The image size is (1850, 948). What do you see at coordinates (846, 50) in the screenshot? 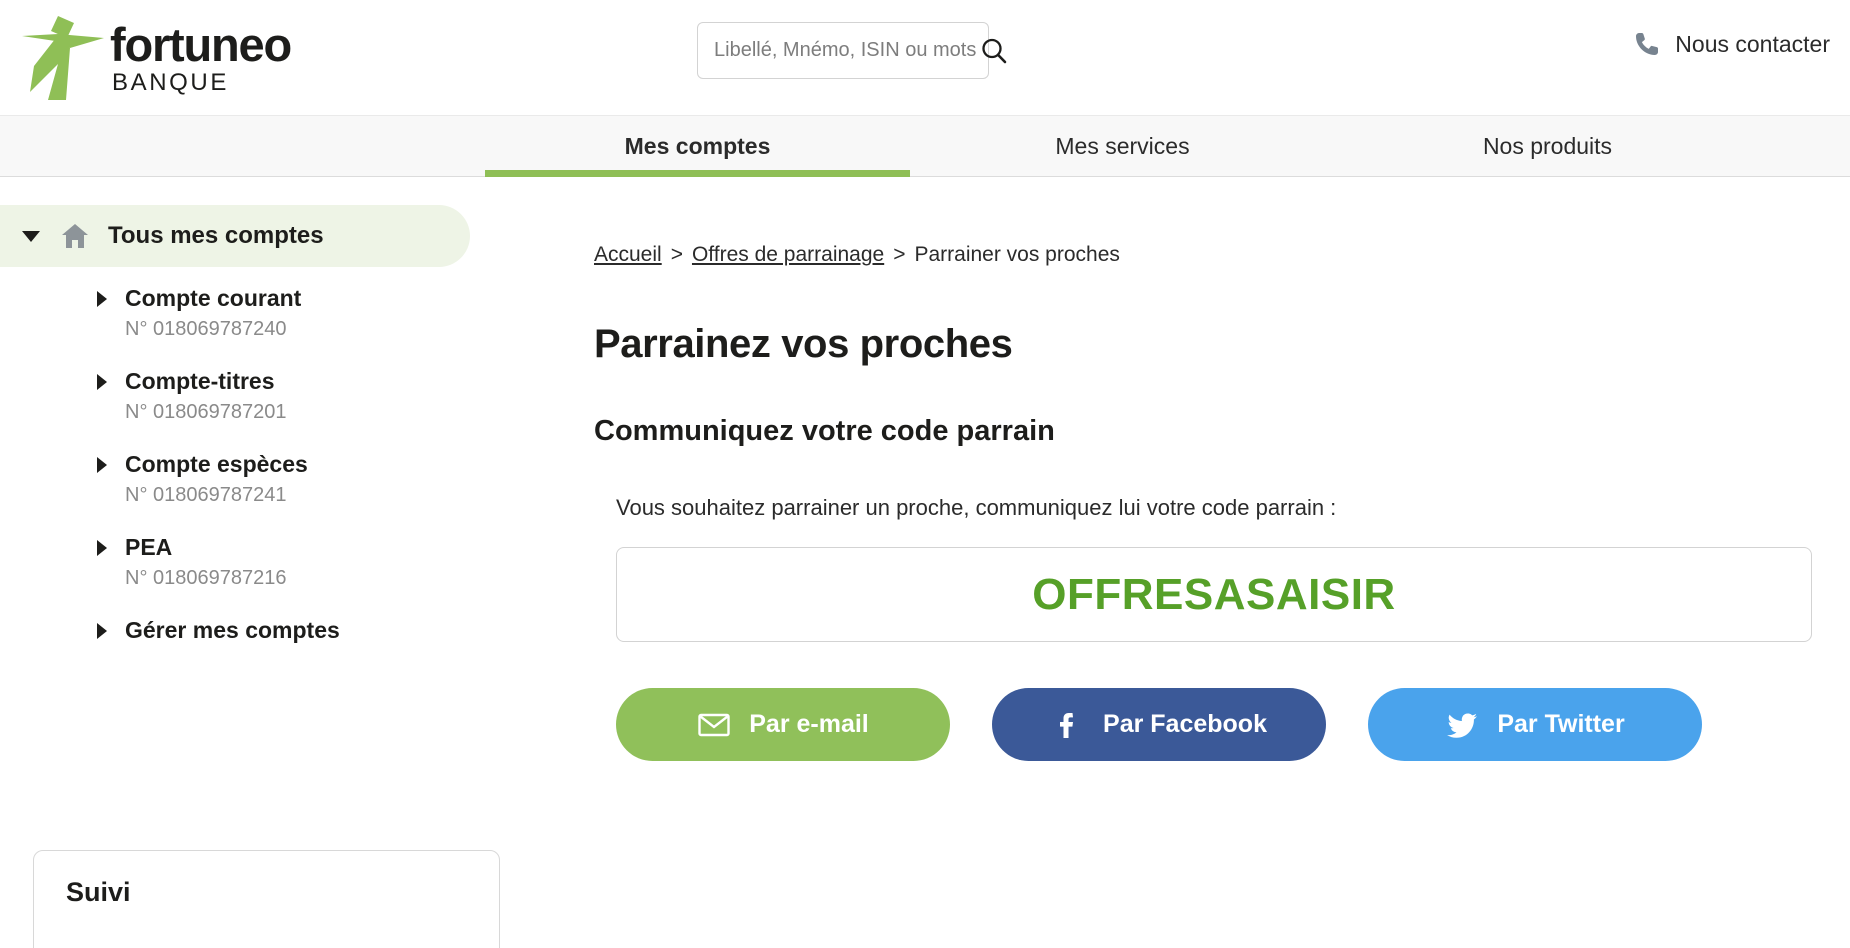
I see `search-input` at bounding box center [846, 50].